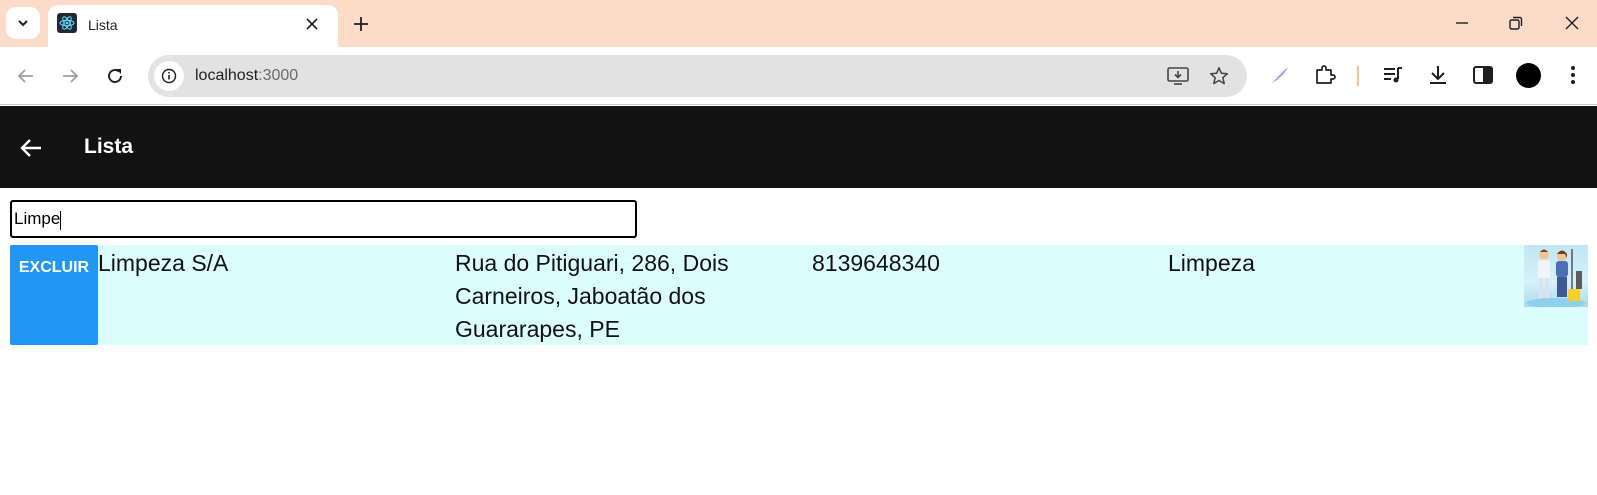 The width and height of the screenshot is (1597, 495). I want to click on search-input, so click(323, 219).